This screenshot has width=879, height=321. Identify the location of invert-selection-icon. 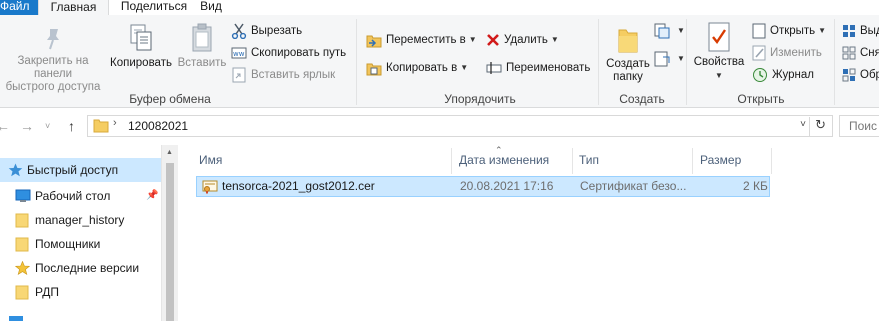
(849, 75).